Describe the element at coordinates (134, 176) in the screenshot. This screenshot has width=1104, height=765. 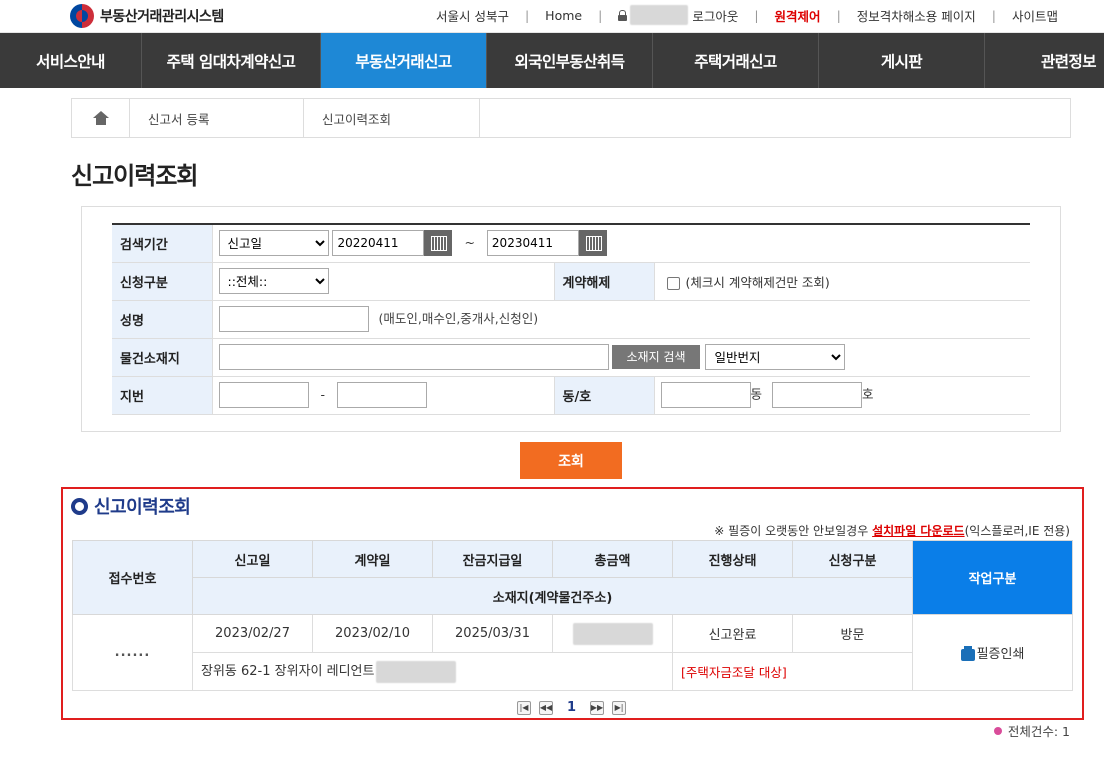
I see `page-title: 신고이력조회` at that location.